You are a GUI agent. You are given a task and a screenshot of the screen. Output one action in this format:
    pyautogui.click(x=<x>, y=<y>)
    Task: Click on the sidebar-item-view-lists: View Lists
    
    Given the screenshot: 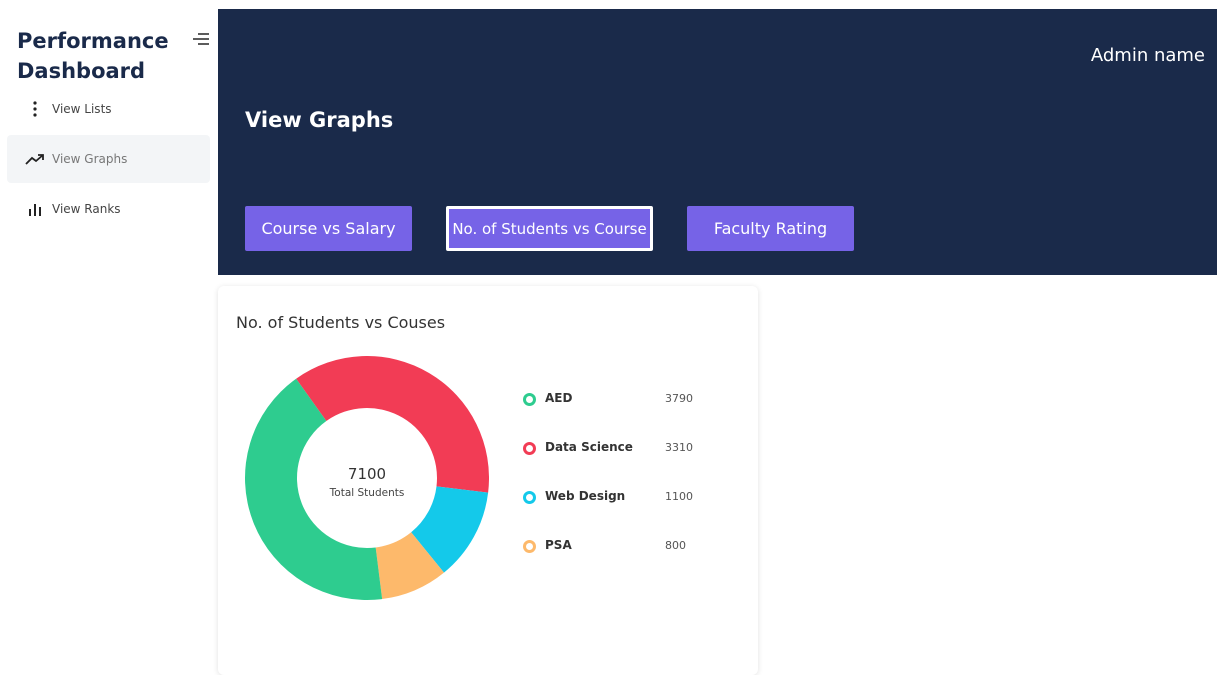 What is the action you would take?
    pyautogui.click(x=108, y=109)
    